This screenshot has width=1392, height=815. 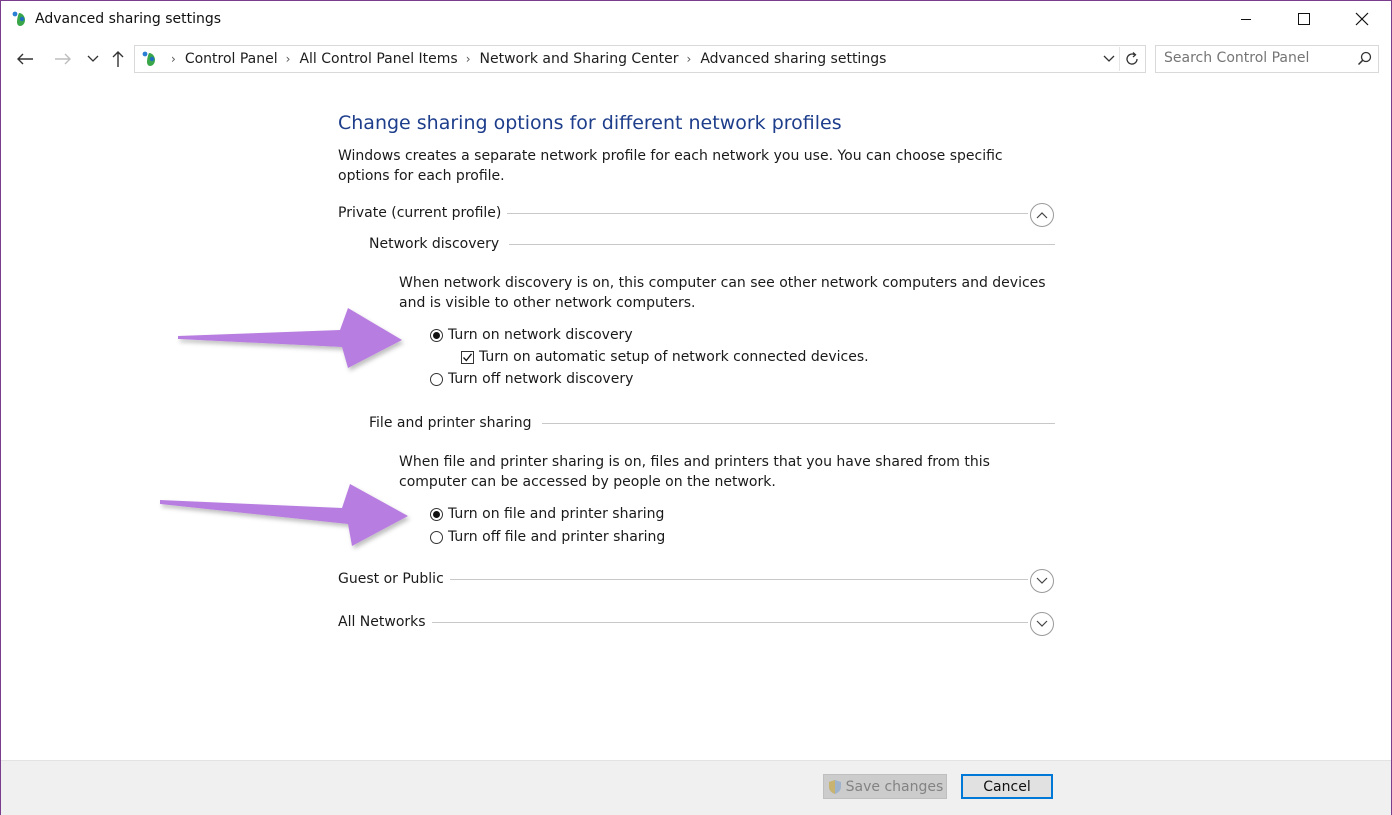 I want to click on expand-guest-public-button, so click(x=1042, y=581).